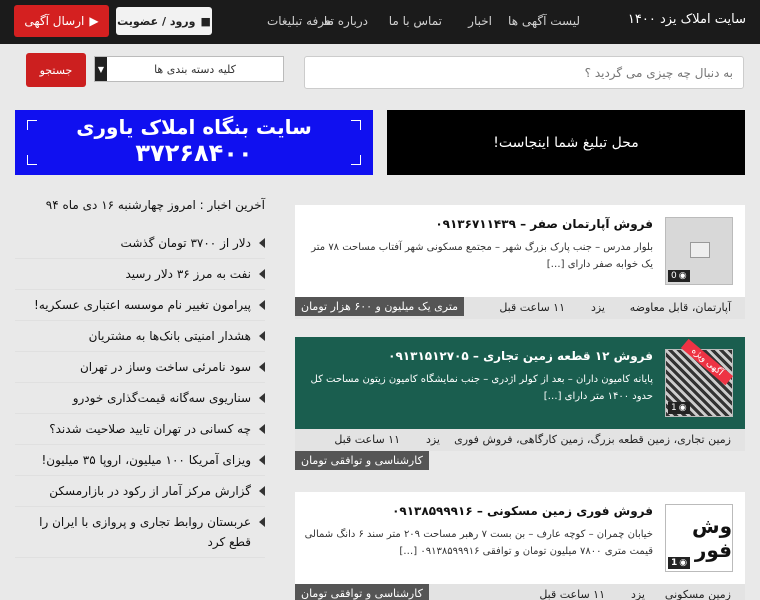  Describe the element at coordinates (524, 72) in the screenshot. I see `search-input` at that location.